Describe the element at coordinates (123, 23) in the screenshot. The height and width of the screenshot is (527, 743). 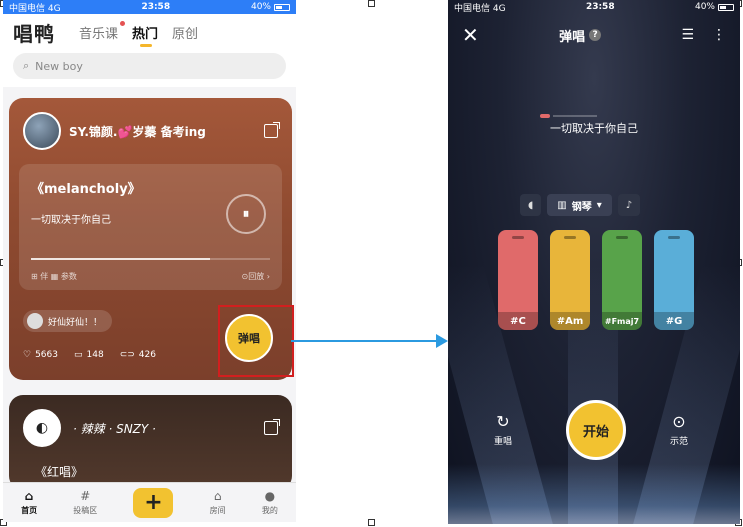
I see `notification-dot` at that location.